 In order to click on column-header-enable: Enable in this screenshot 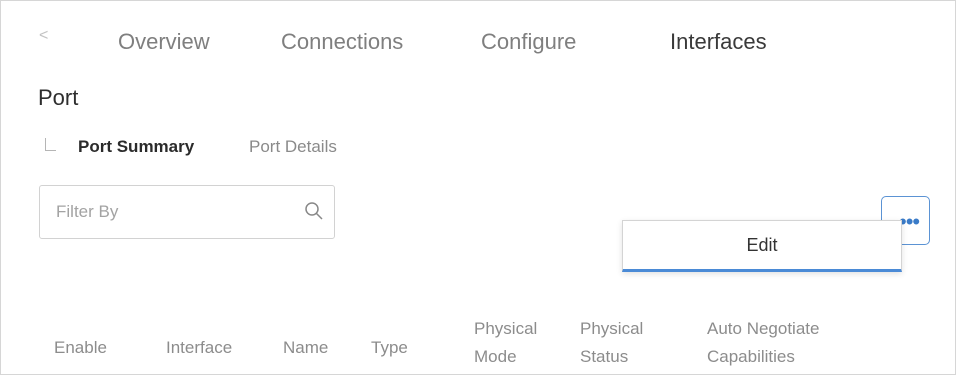, I will do `click(80, 348)`.